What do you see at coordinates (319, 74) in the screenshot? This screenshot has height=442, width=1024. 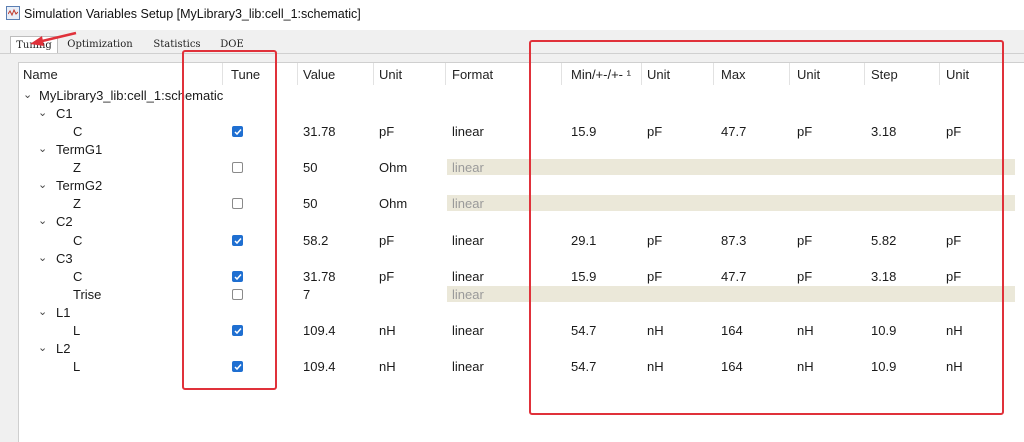 I see `col-value: Value` at bounding box center [319, 74].